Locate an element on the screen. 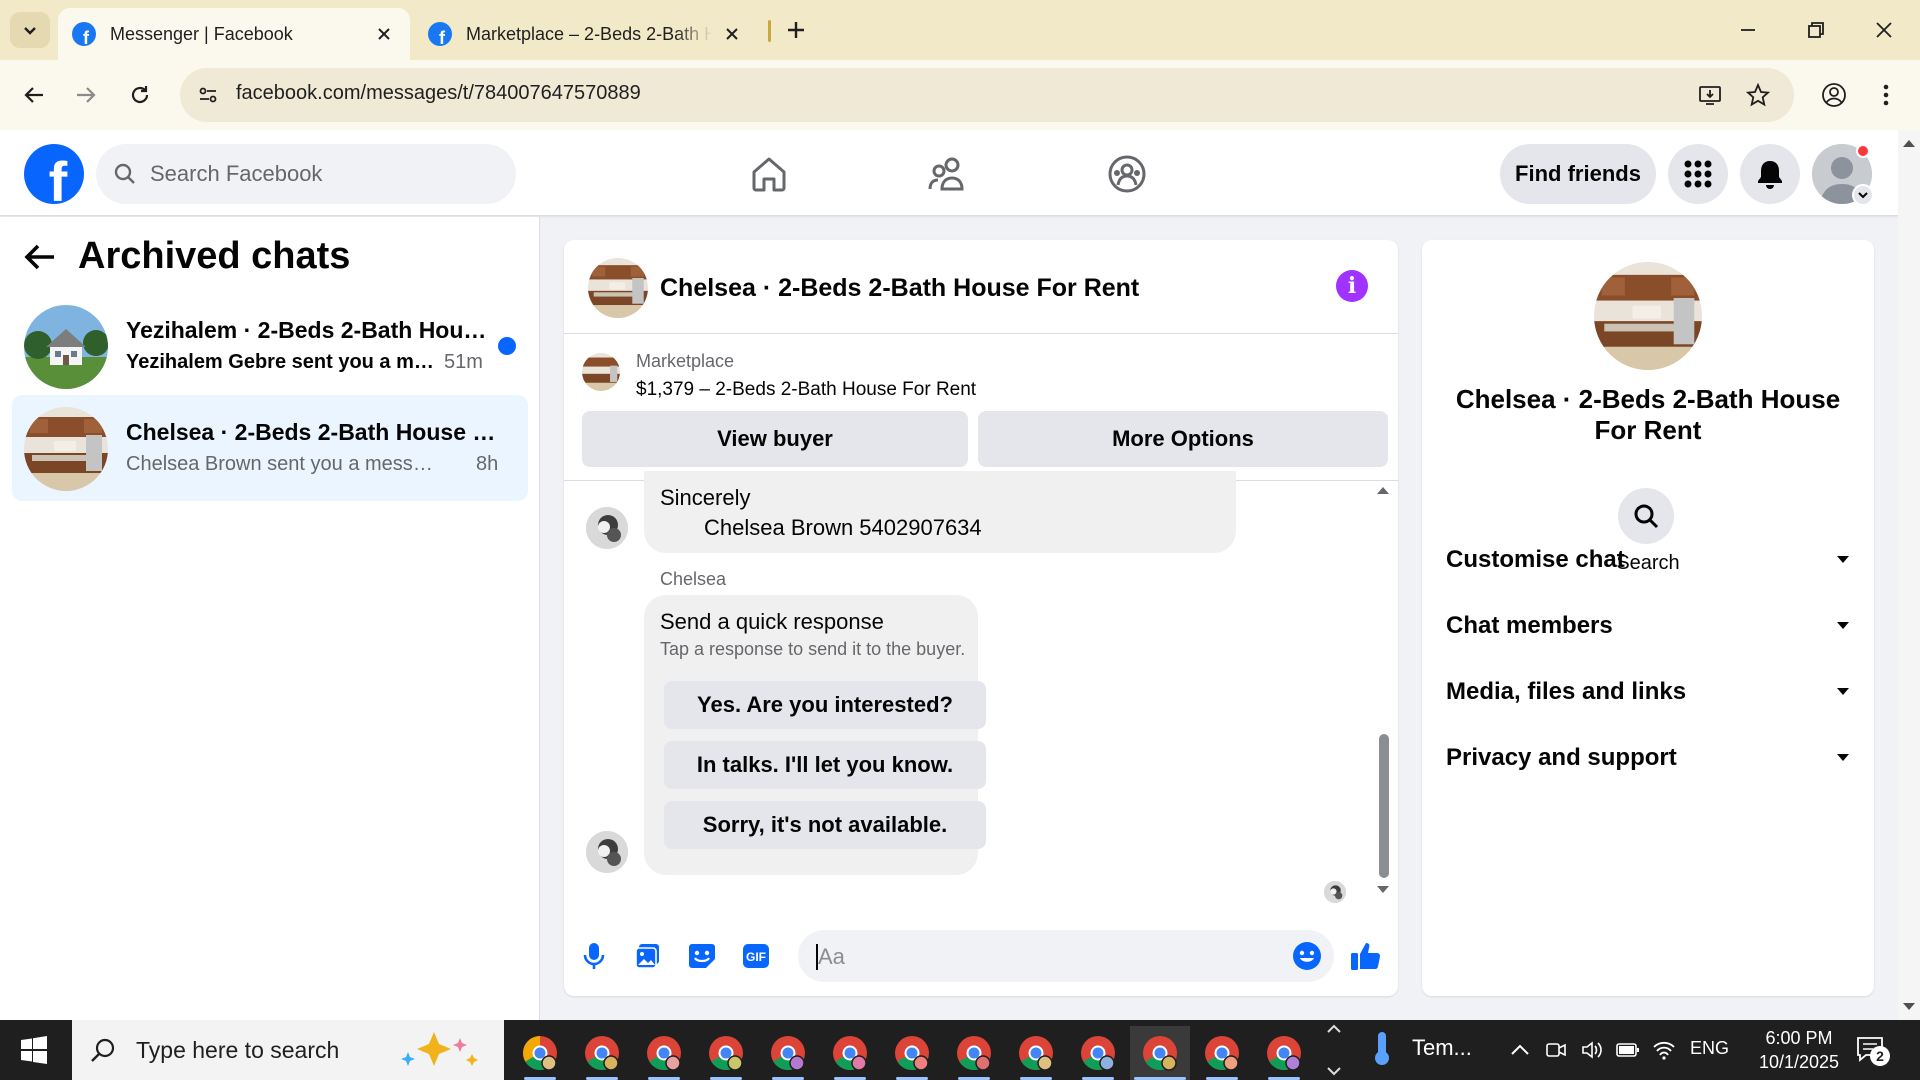  media-files-links-section: Media, files and links is located at coordinates (1648, 692).